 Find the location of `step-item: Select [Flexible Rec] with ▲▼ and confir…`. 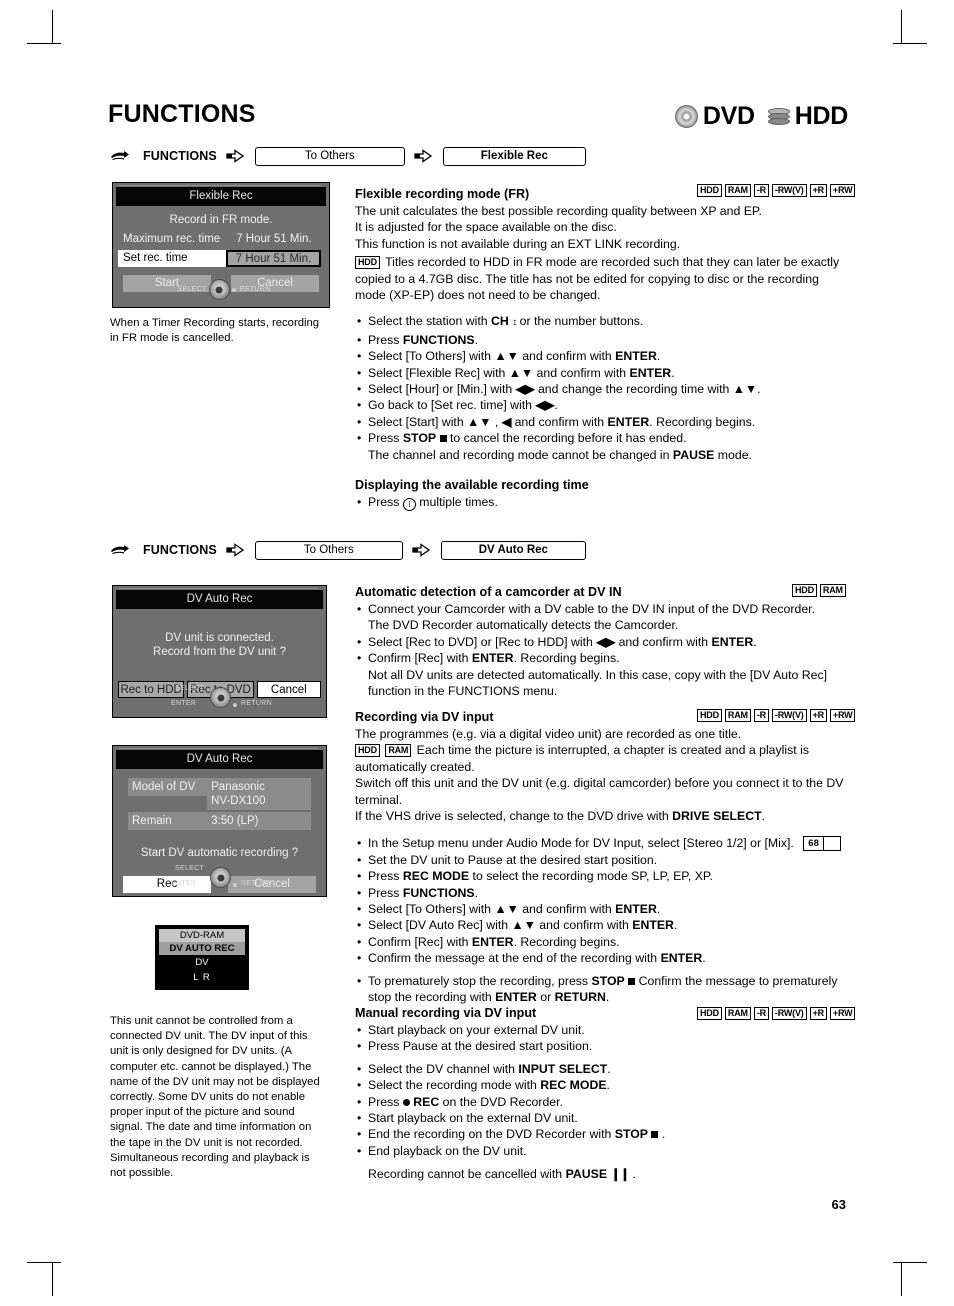

step-item: Select [Flexible Rec] with ▲▼ and confir… is located at coordinates (600, 373).